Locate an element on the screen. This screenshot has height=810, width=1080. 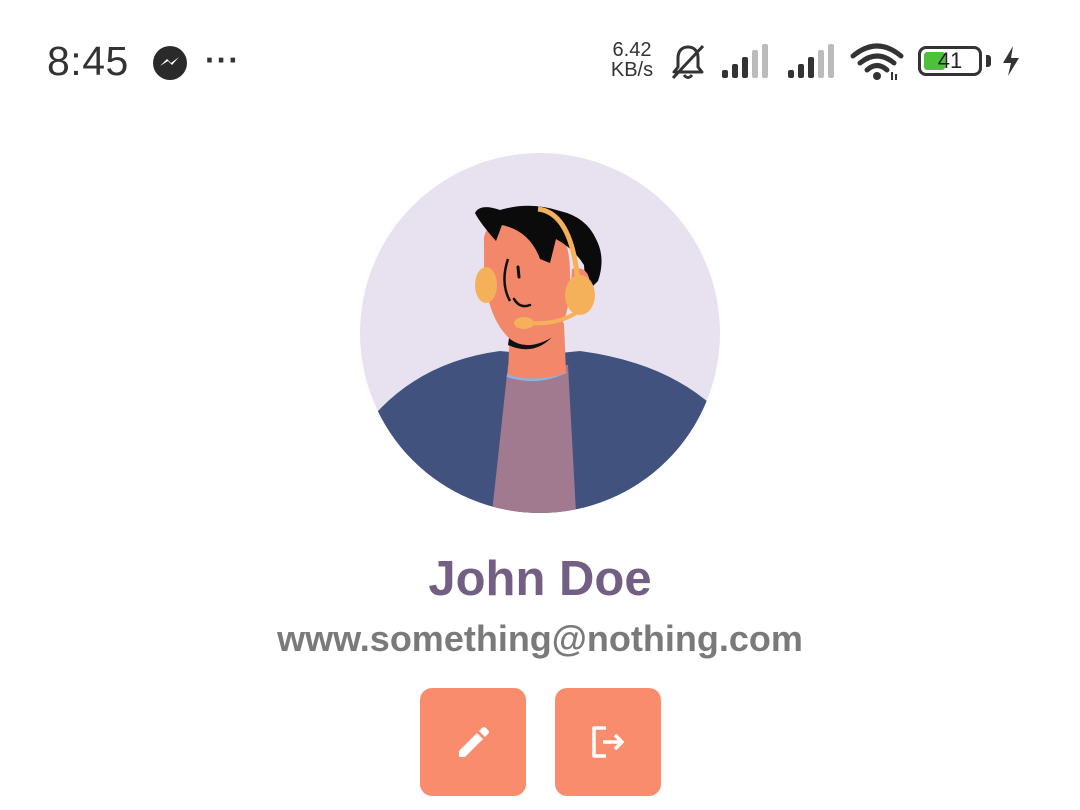
battery-tip is located at coordinates (988, 61).